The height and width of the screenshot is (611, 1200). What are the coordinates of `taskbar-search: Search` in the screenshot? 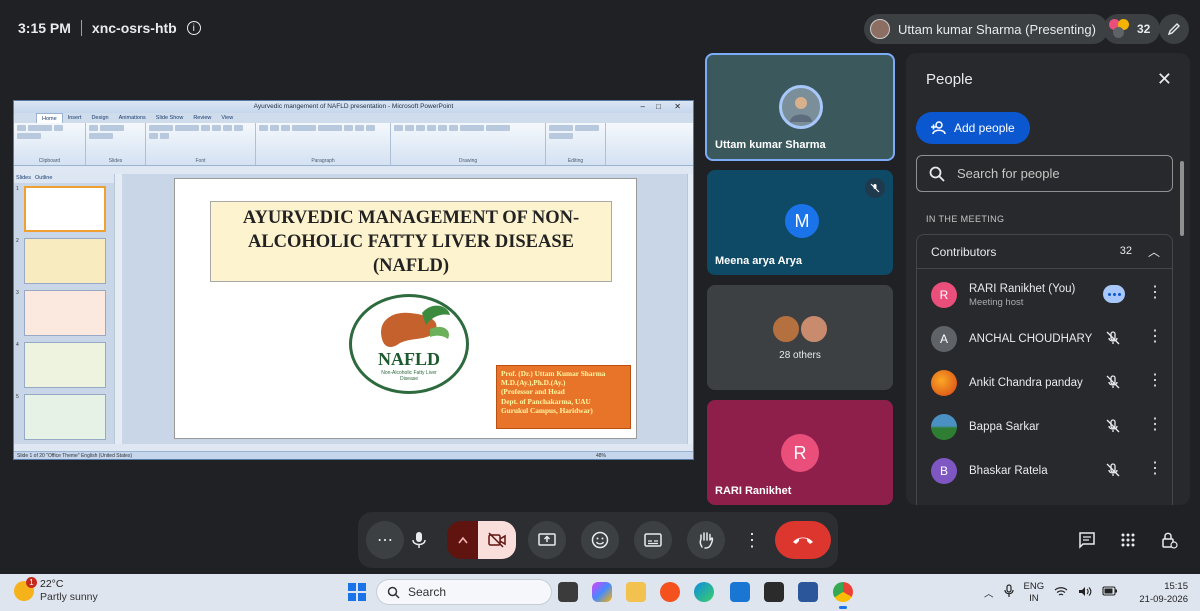 It's located at (464, 592).